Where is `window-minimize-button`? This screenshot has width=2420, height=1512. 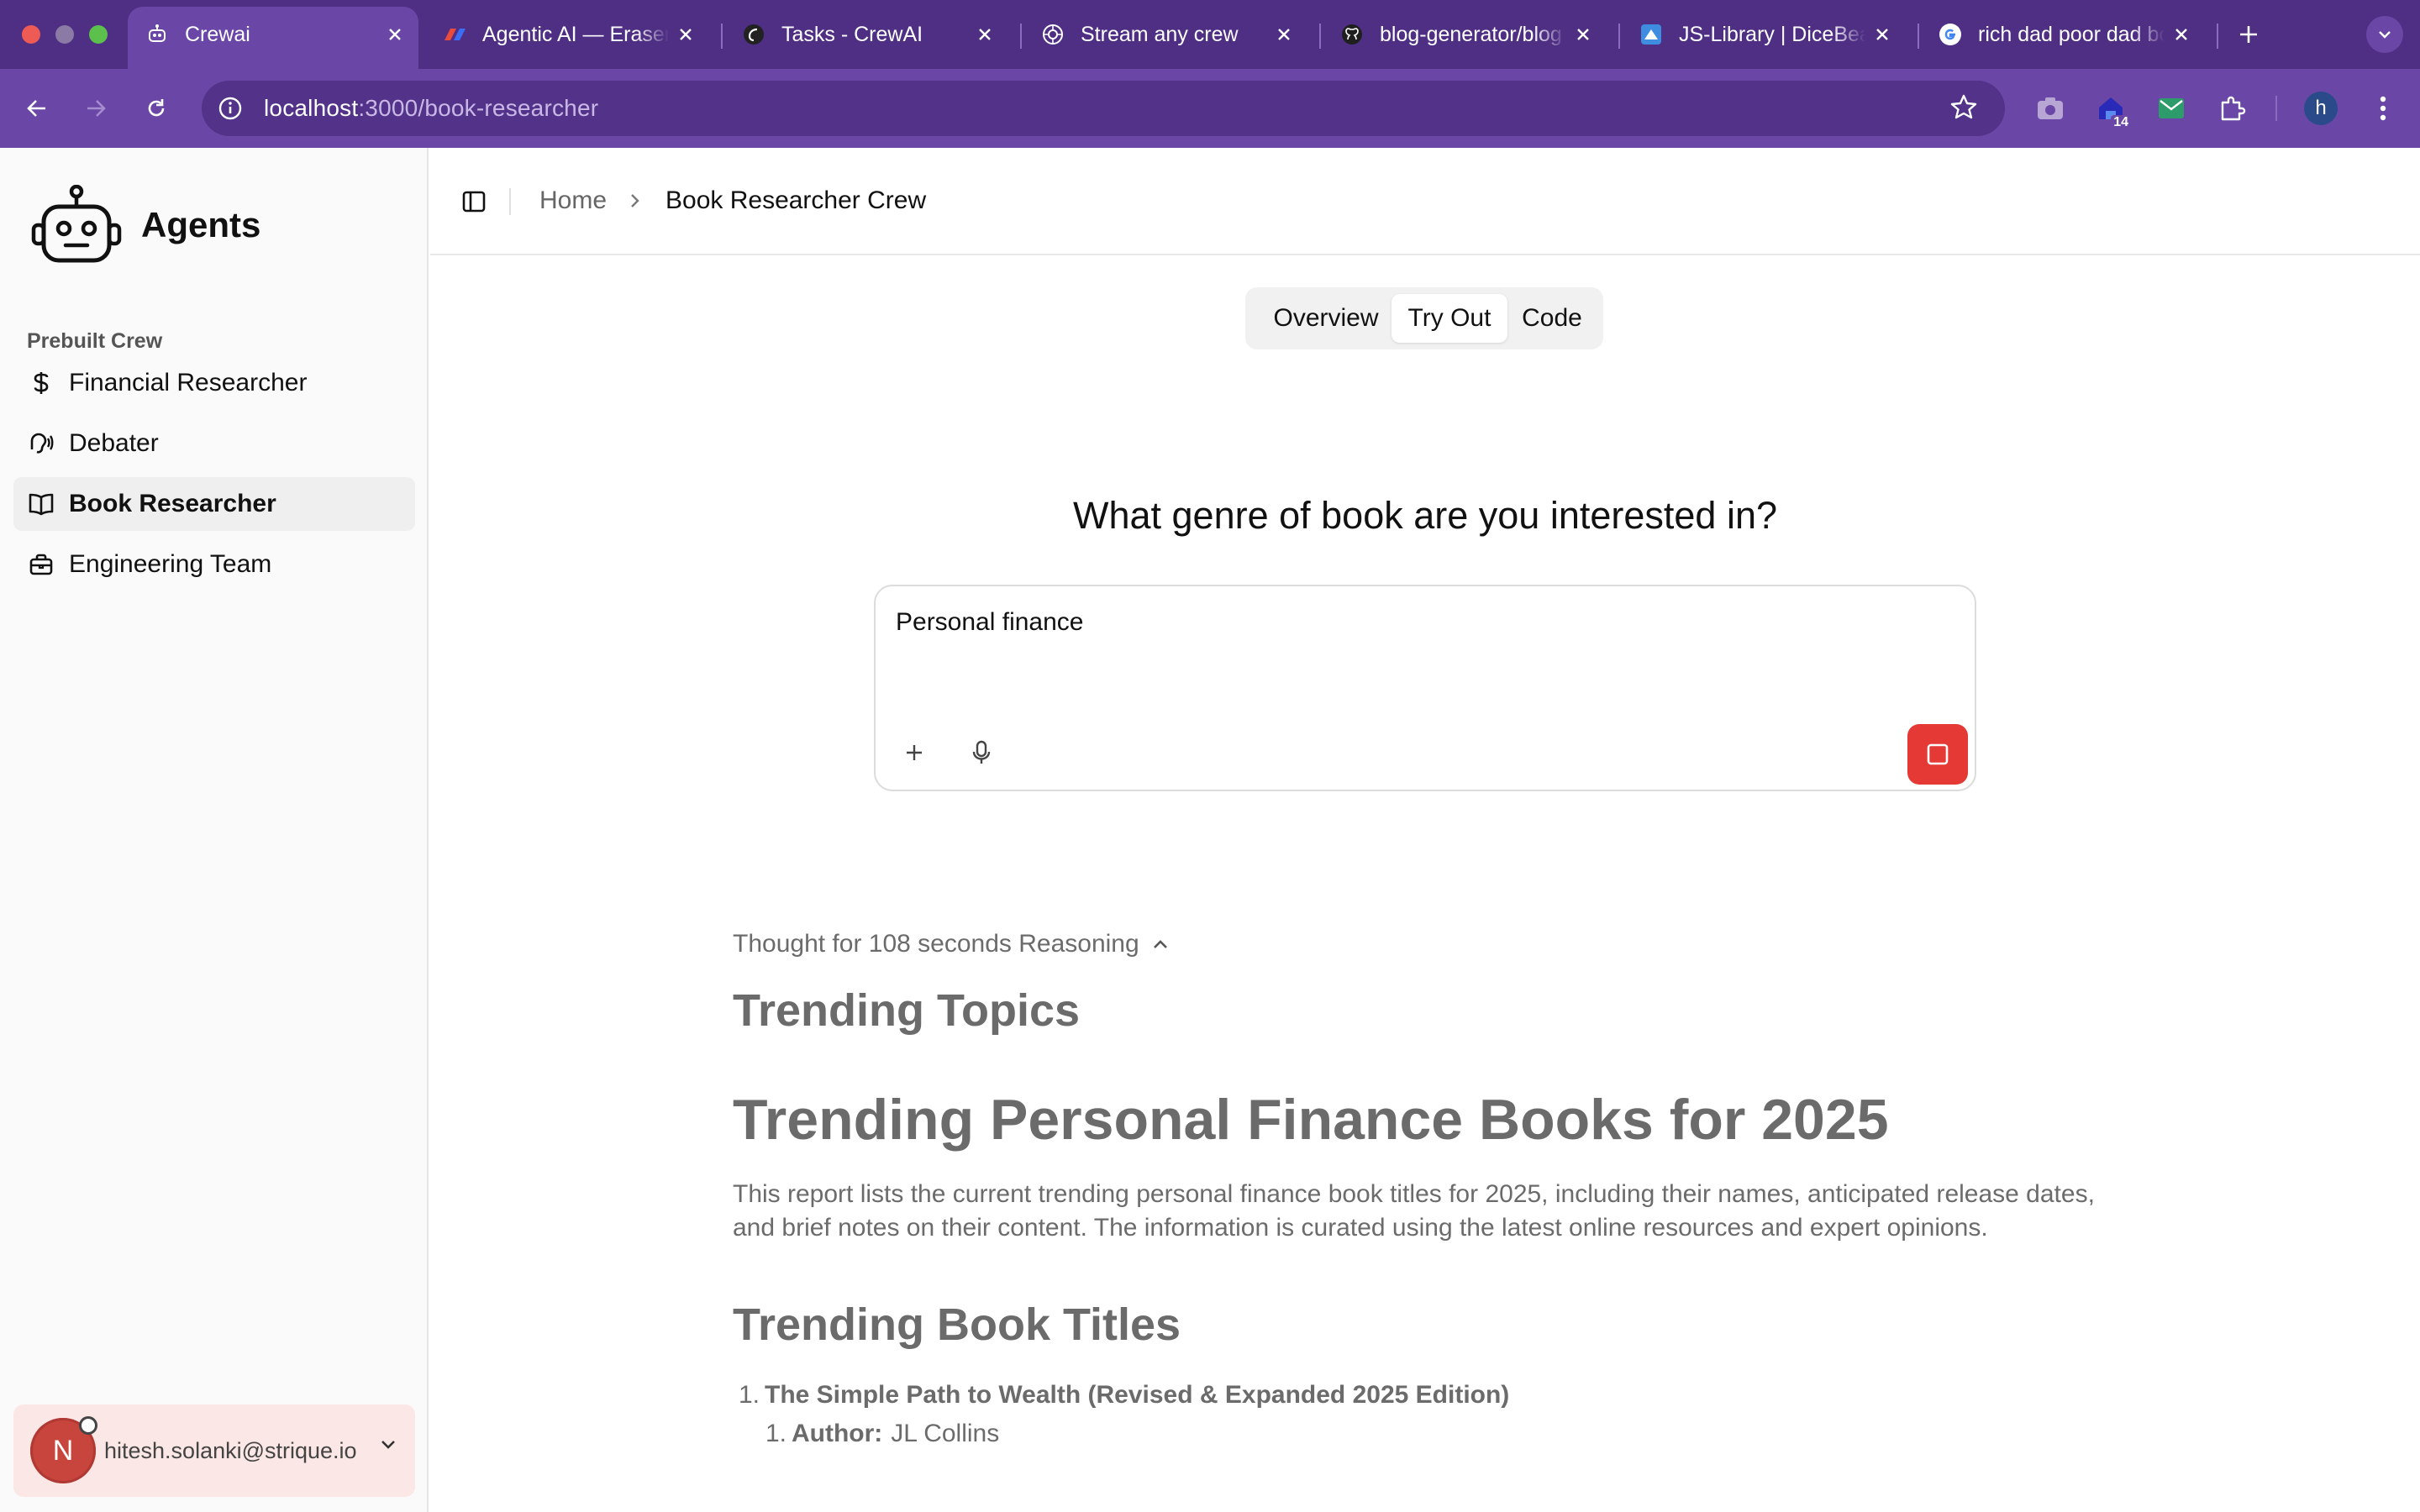 window-minimize-button is located at coordinates (64, 34).